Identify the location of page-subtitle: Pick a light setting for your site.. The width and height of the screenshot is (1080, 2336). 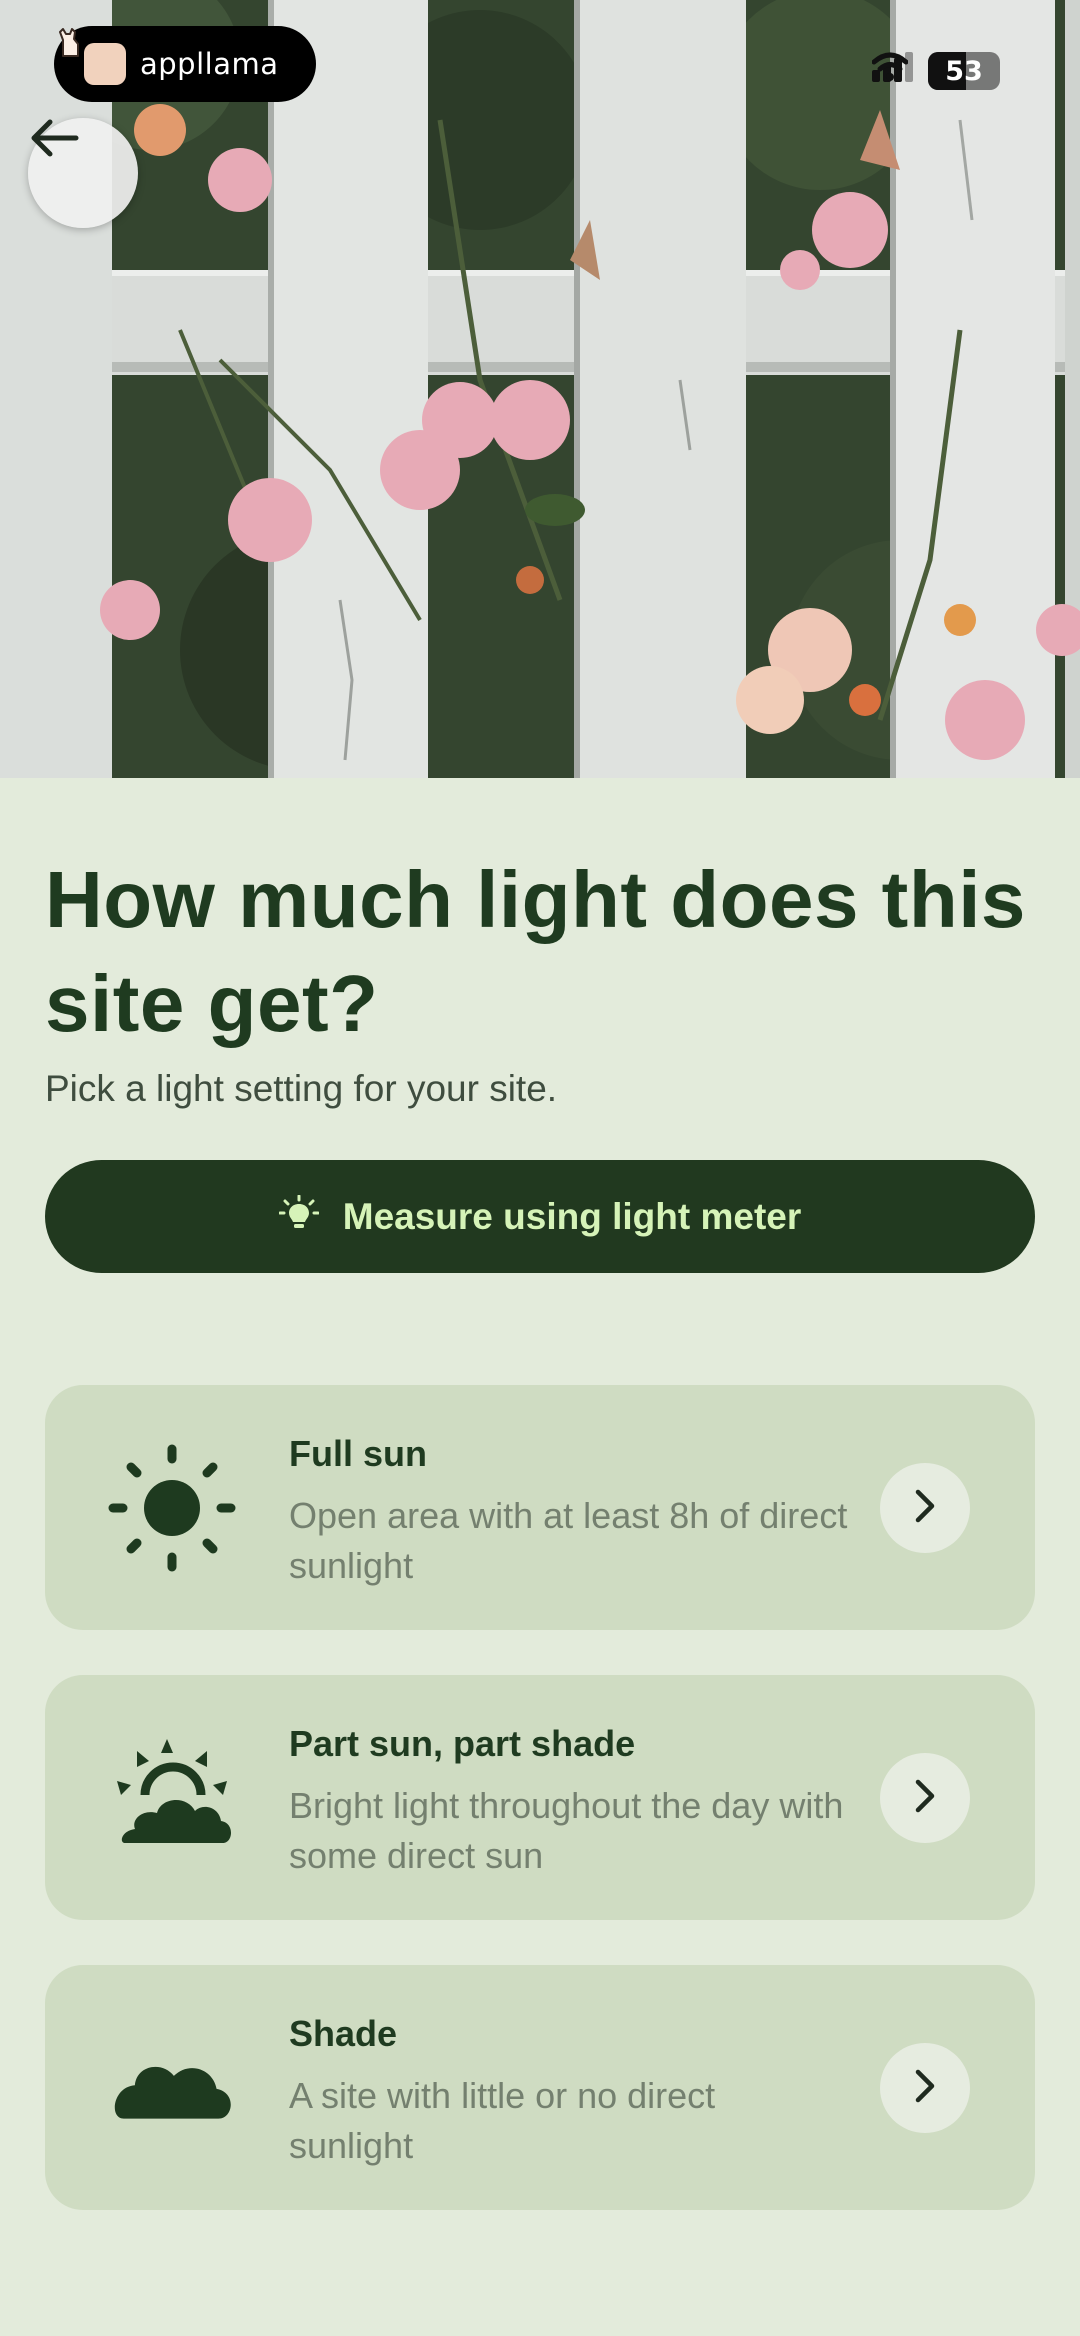
(301, 1088).